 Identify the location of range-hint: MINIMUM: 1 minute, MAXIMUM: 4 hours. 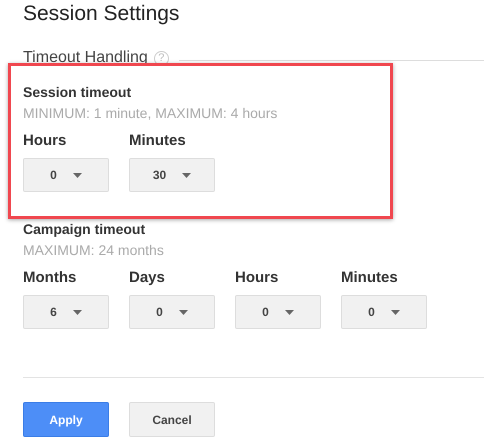
(150, 113).